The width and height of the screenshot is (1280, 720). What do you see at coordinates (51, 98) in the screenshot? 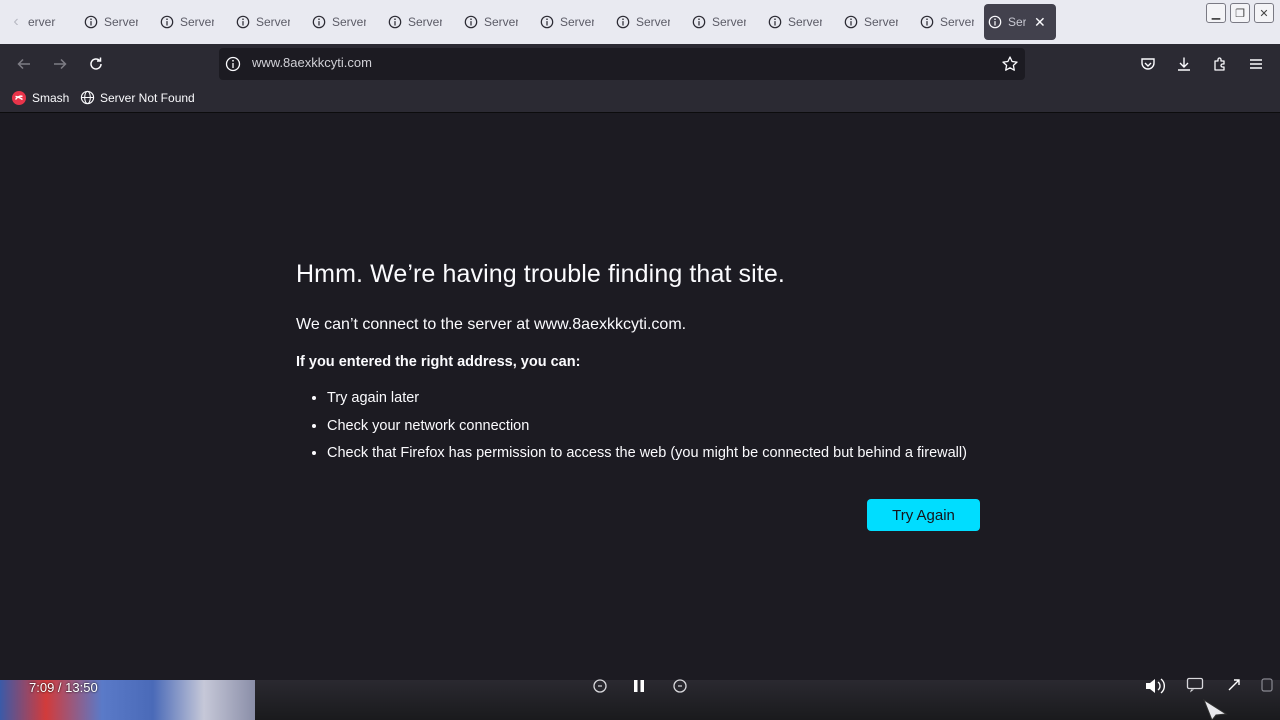
I see `bookmark-label: Smash` at bounding box center [51, 98].